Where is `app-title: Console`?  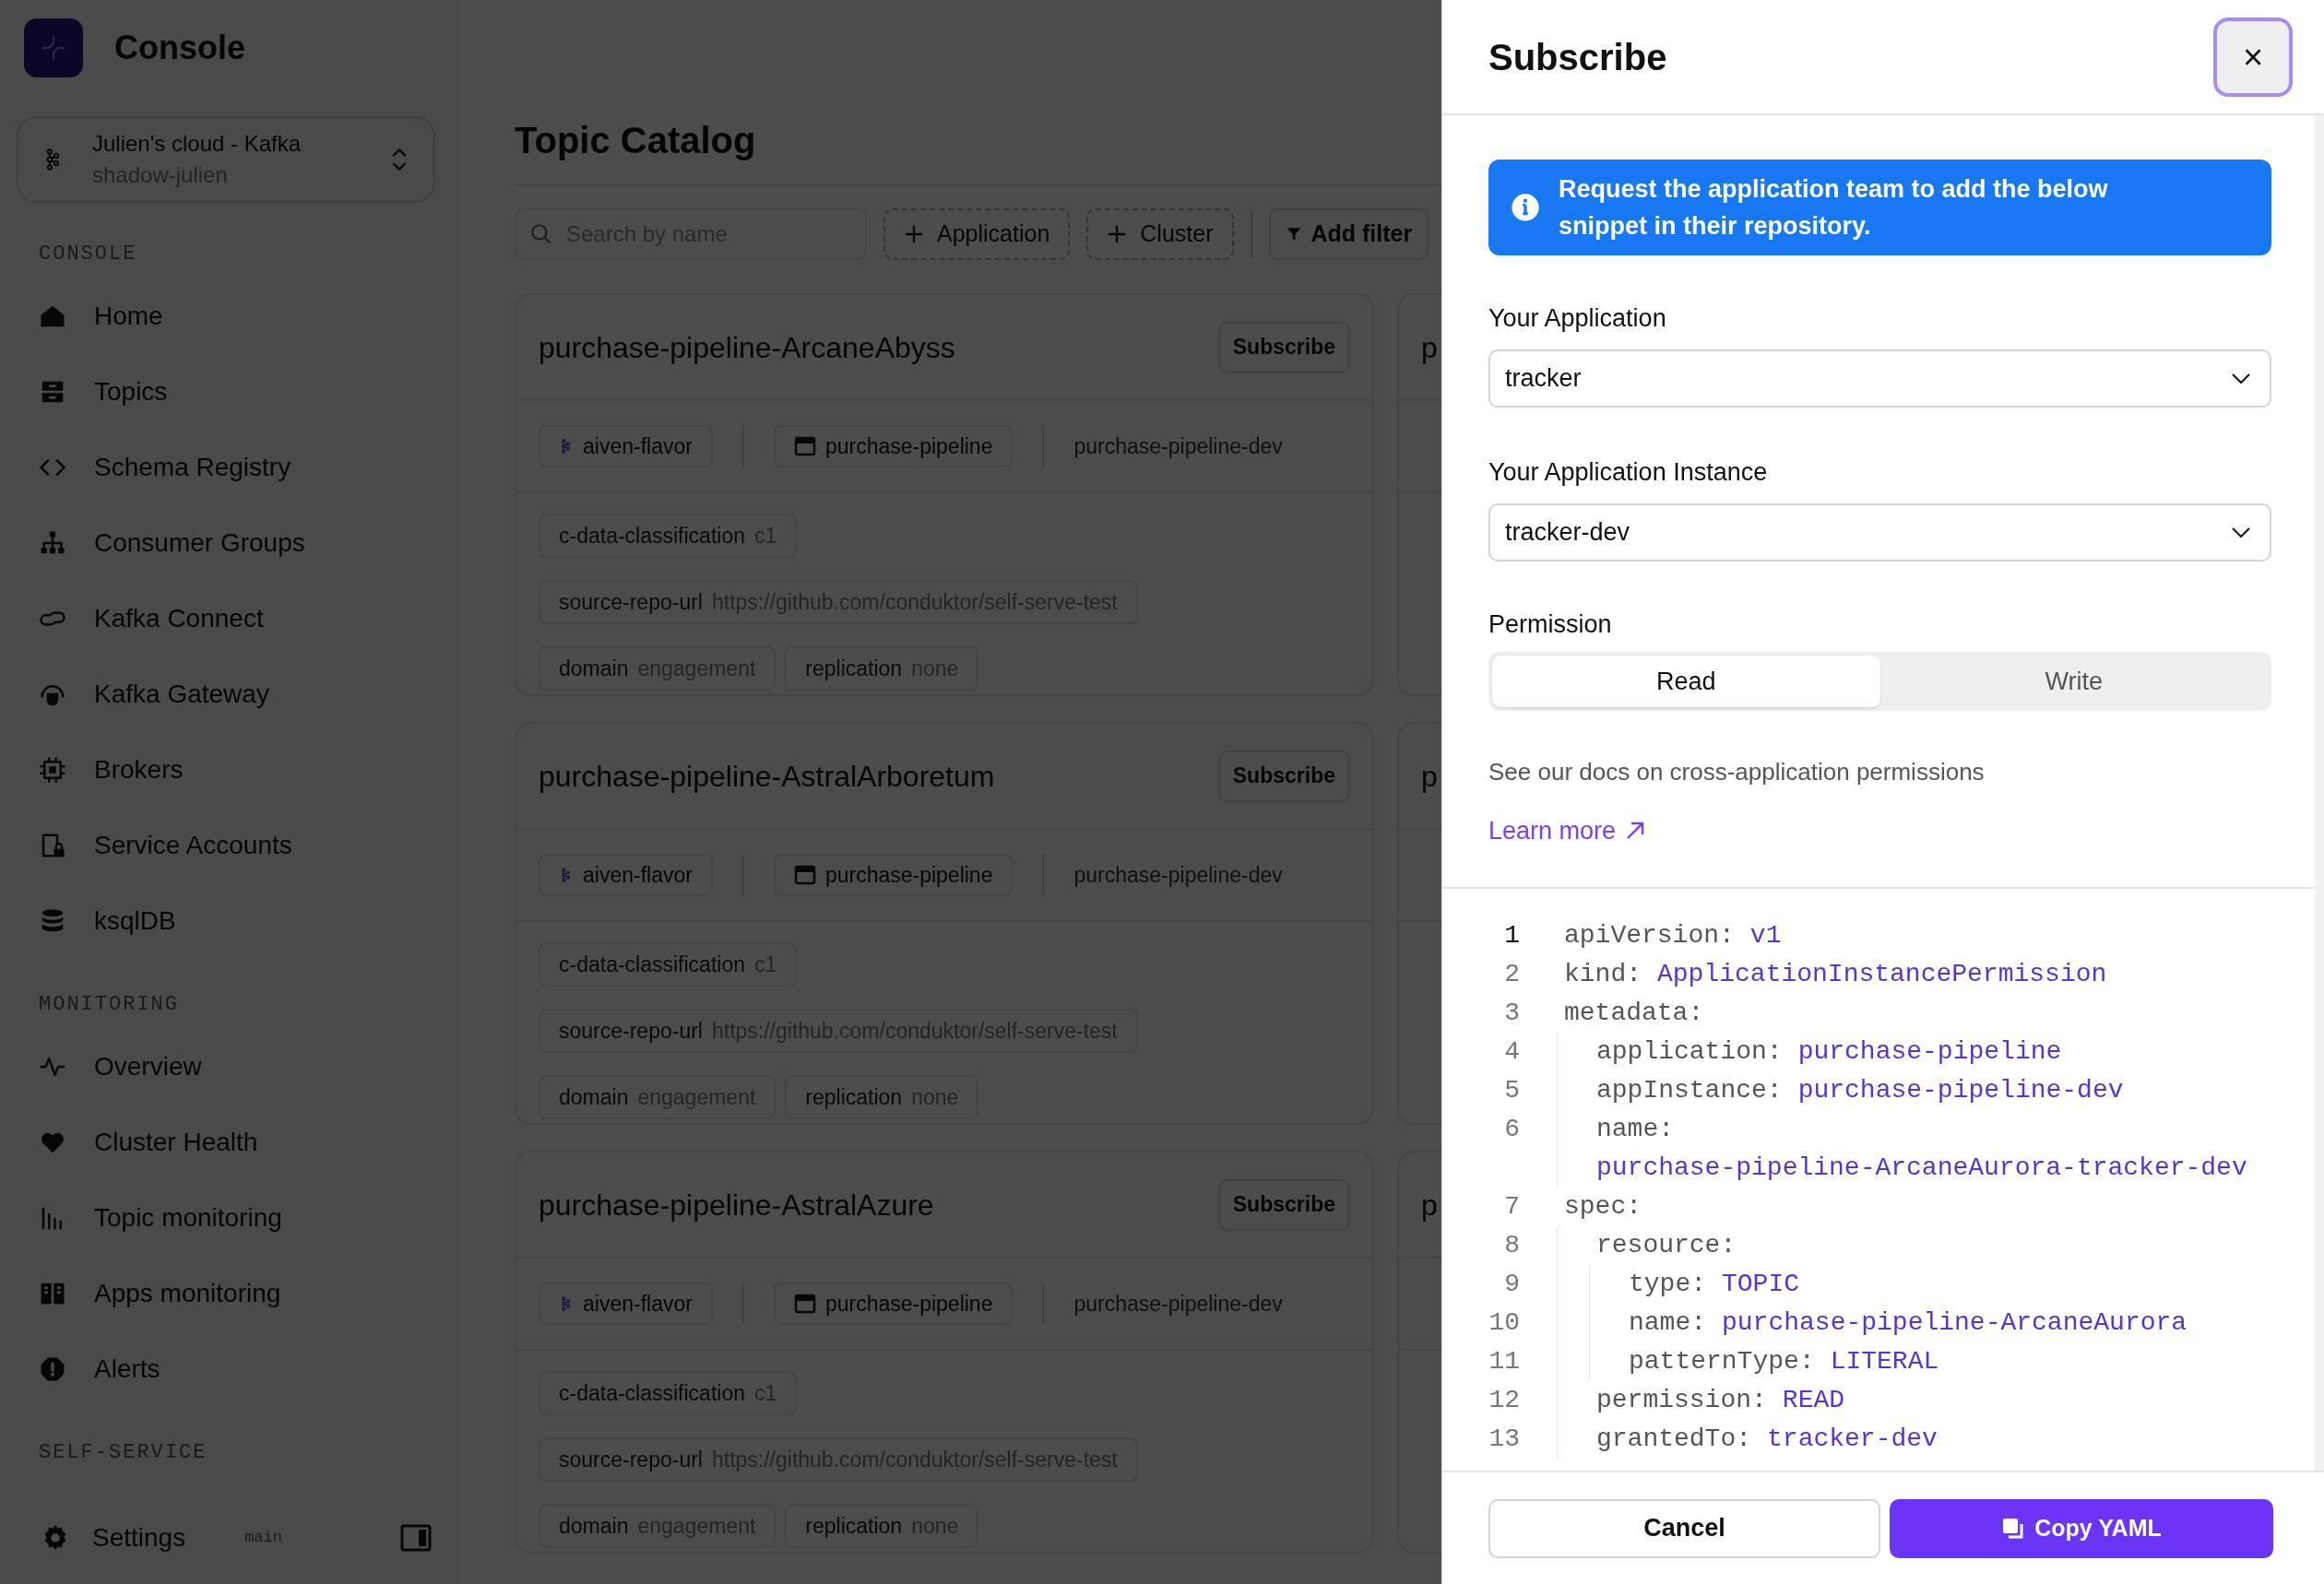 app-title: Console is located at coordinates (179, 48).